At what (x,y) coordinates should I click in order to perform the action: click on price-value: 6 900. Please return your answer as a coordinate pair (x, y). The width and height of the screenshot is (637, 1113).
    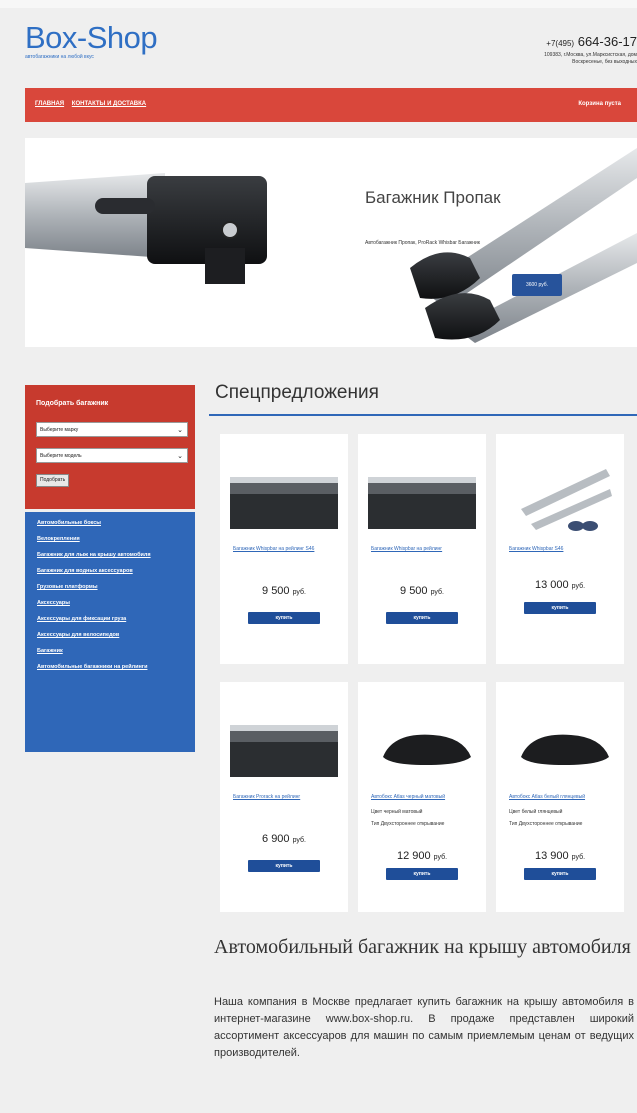
    Looking at the image, I should click on (276, 839).